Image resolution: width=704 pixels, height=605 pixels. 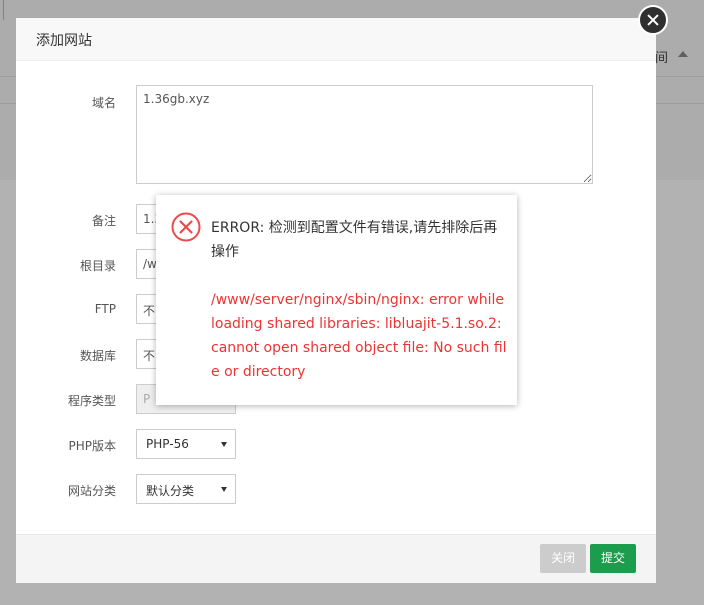 What do you see at coordinates (103, 103) in the screenshot?
I see `domain-label: 域名` at bounding box center [103, 103].